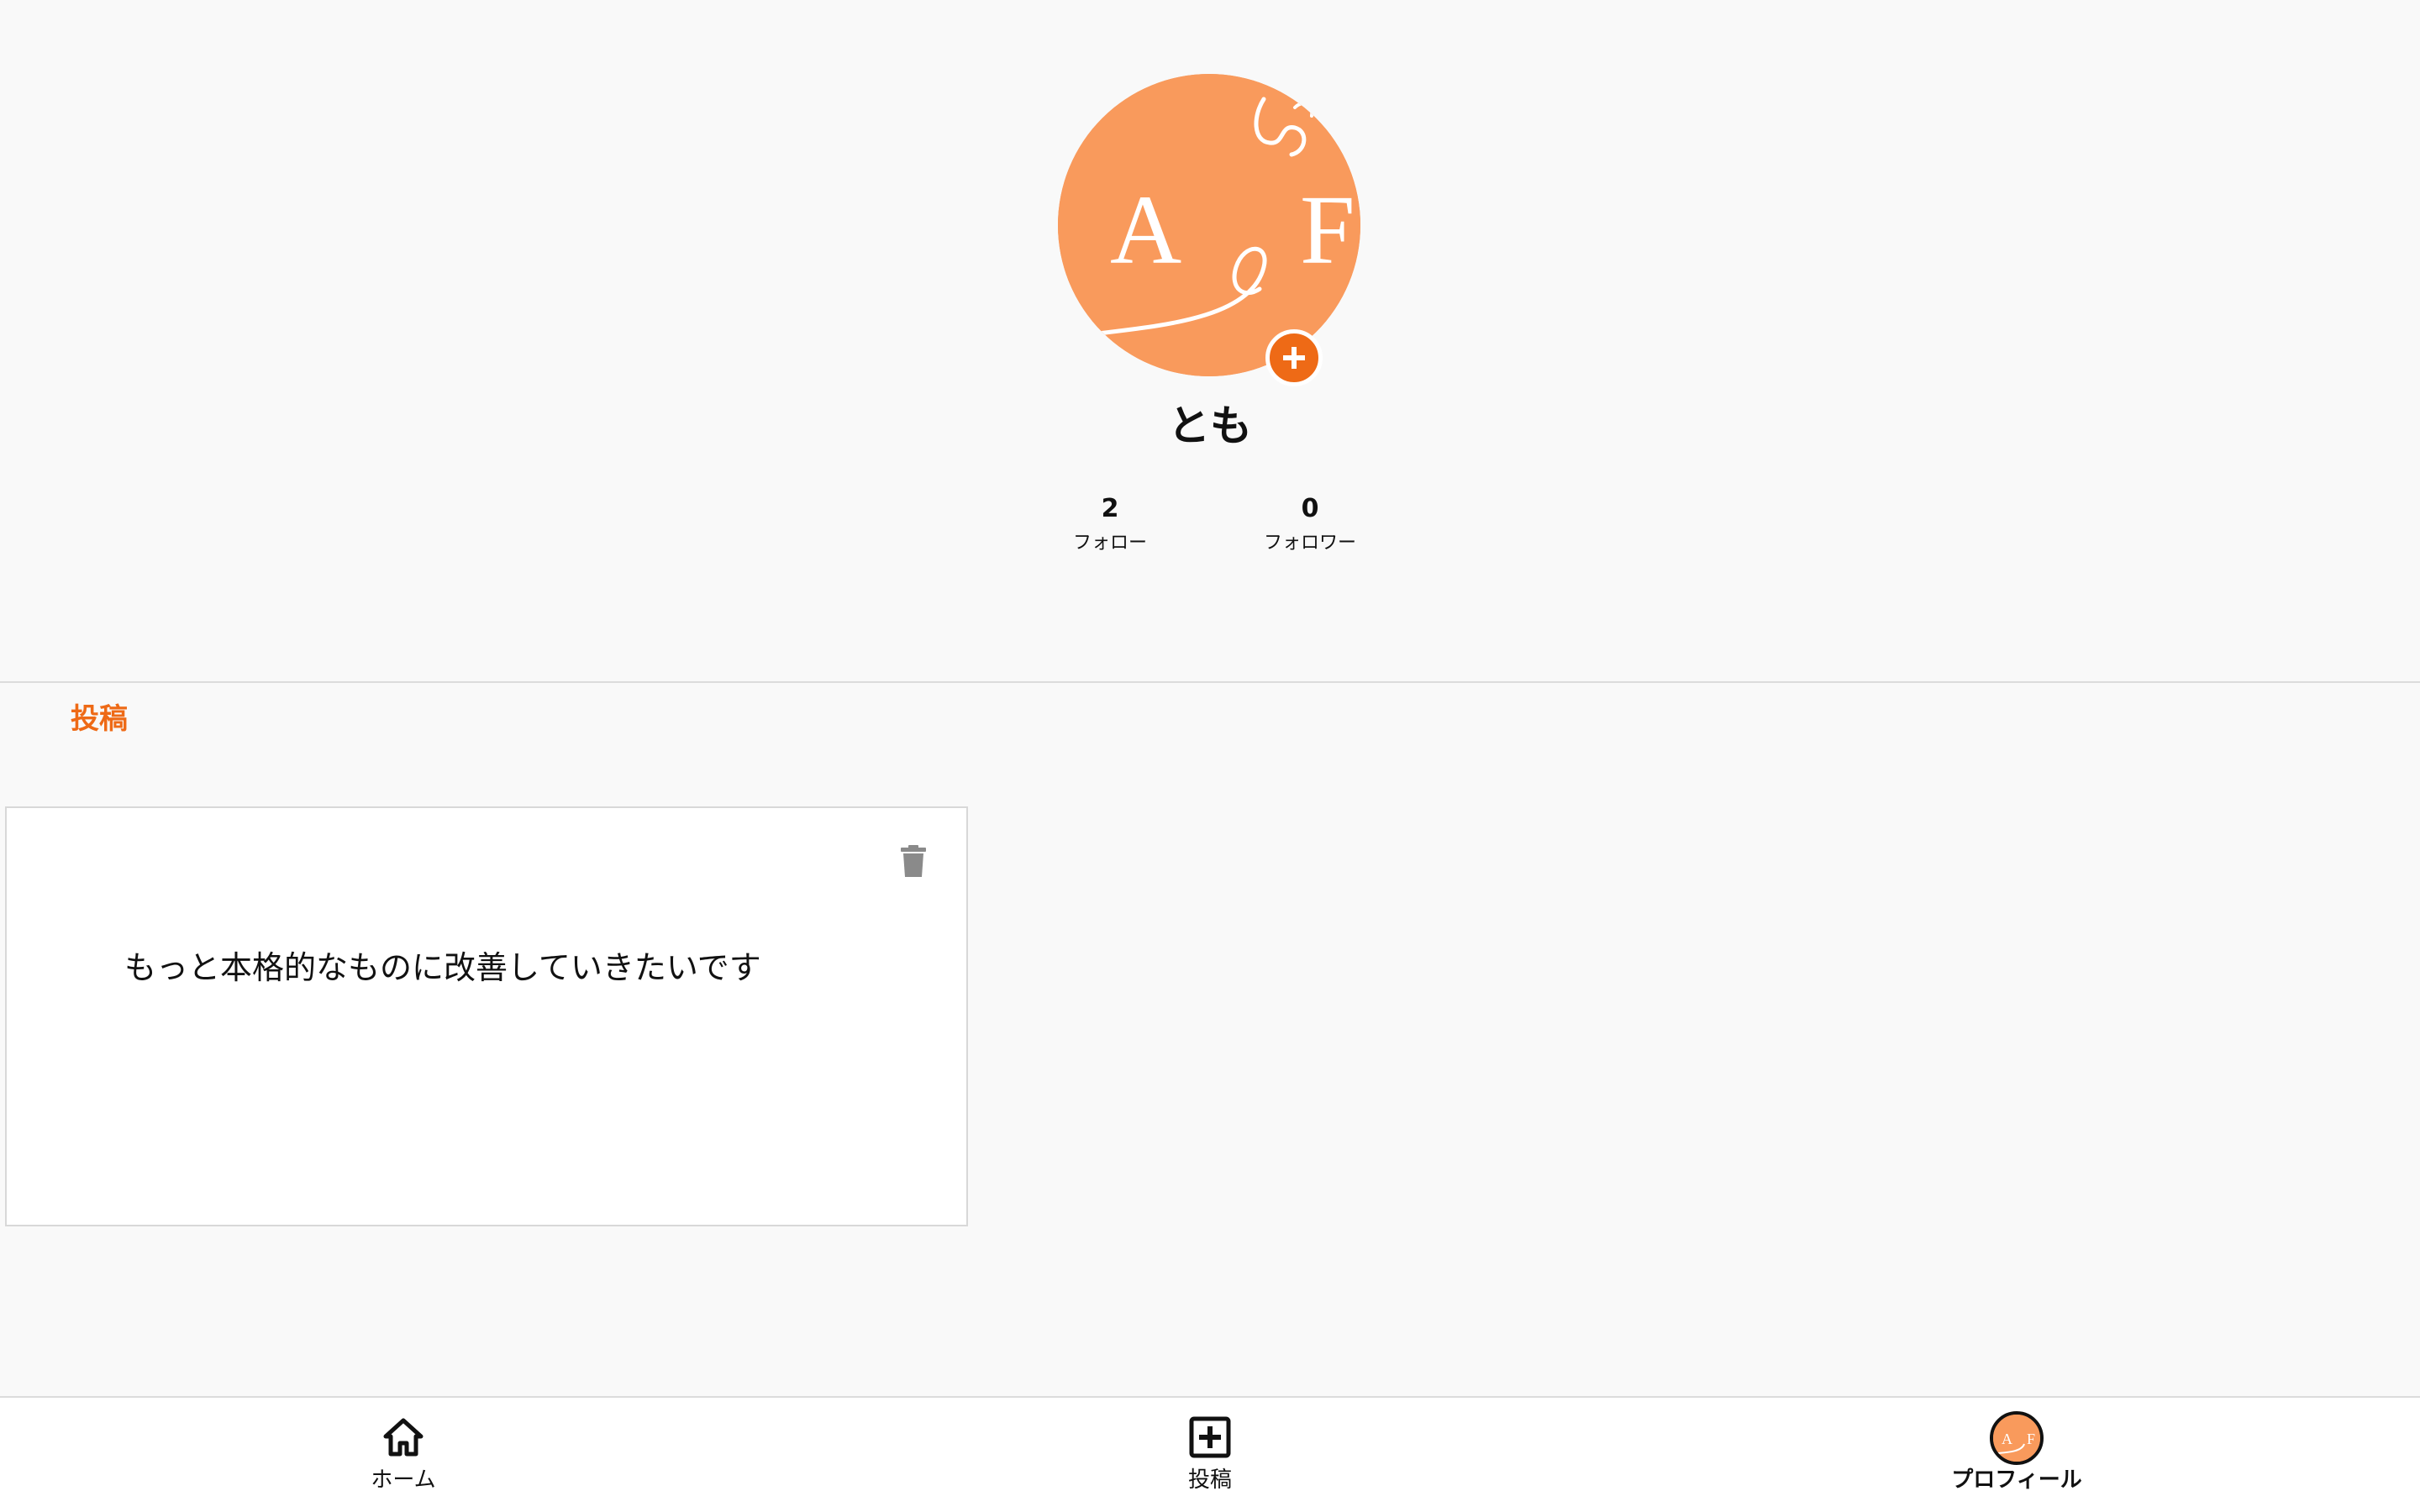  Describe the element at coordinates (1109, 543) in the screenshot. I see `following-label: フォロー` at that location.